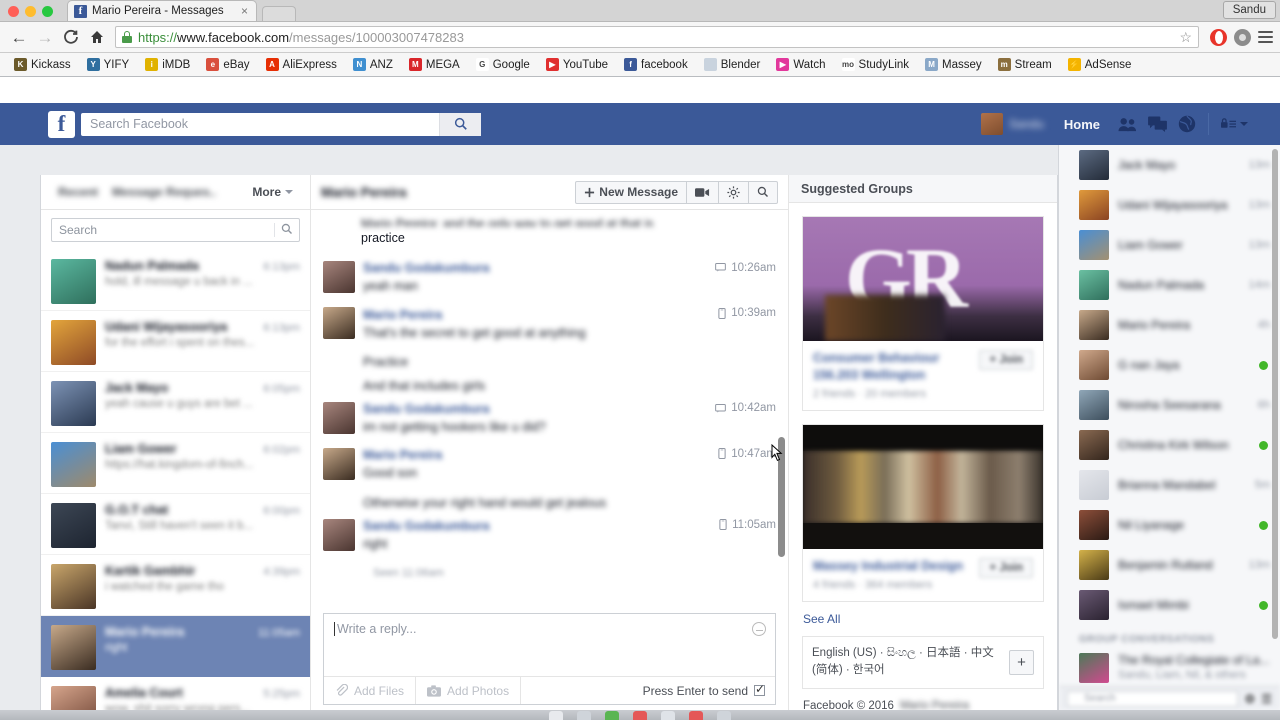  I want to click on chat-contact-row: Mario Pereira 4h, so click(1169, 325).